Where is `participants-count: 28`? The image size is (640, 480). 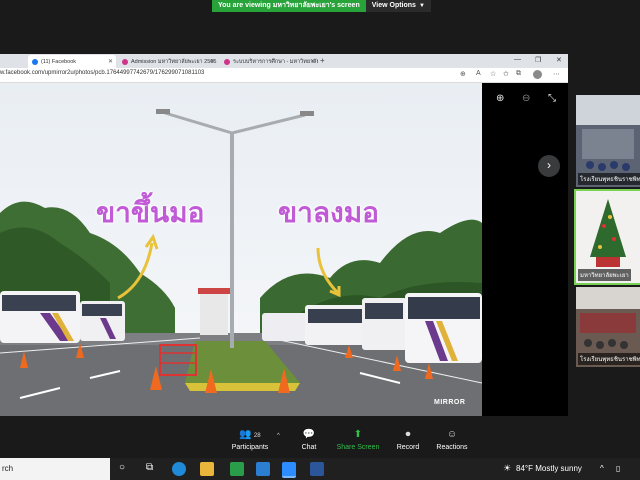 participants-count: 28 is located at coordinates (257, 436).